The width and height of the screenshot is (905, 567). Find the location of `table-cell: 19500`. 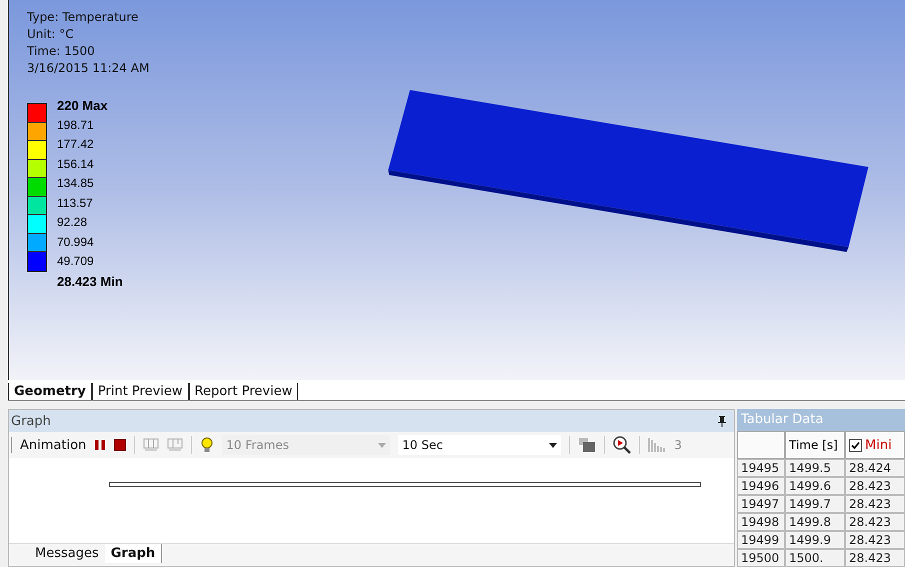

table-cell: 19500 is located at coordinates (761, 558).